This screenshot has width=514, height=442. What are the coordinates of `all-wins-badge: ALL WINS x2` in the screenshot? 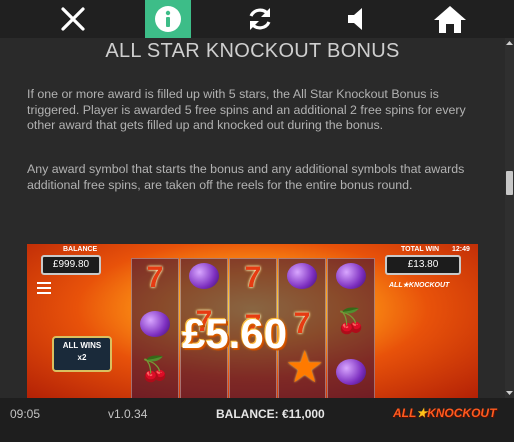 It's located at (82, 354).